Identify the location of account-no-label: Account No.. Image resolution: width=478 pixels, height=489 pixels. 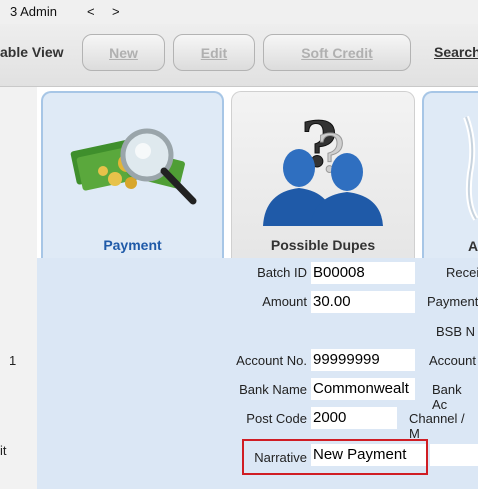
(271, 360).